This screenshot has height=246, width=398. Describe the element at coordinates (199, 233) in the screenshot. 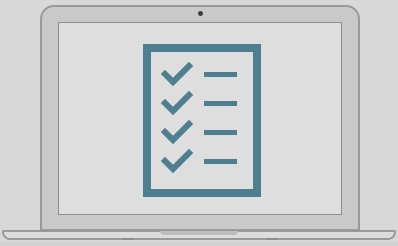

I see `laptop-opening-notch` at that location.